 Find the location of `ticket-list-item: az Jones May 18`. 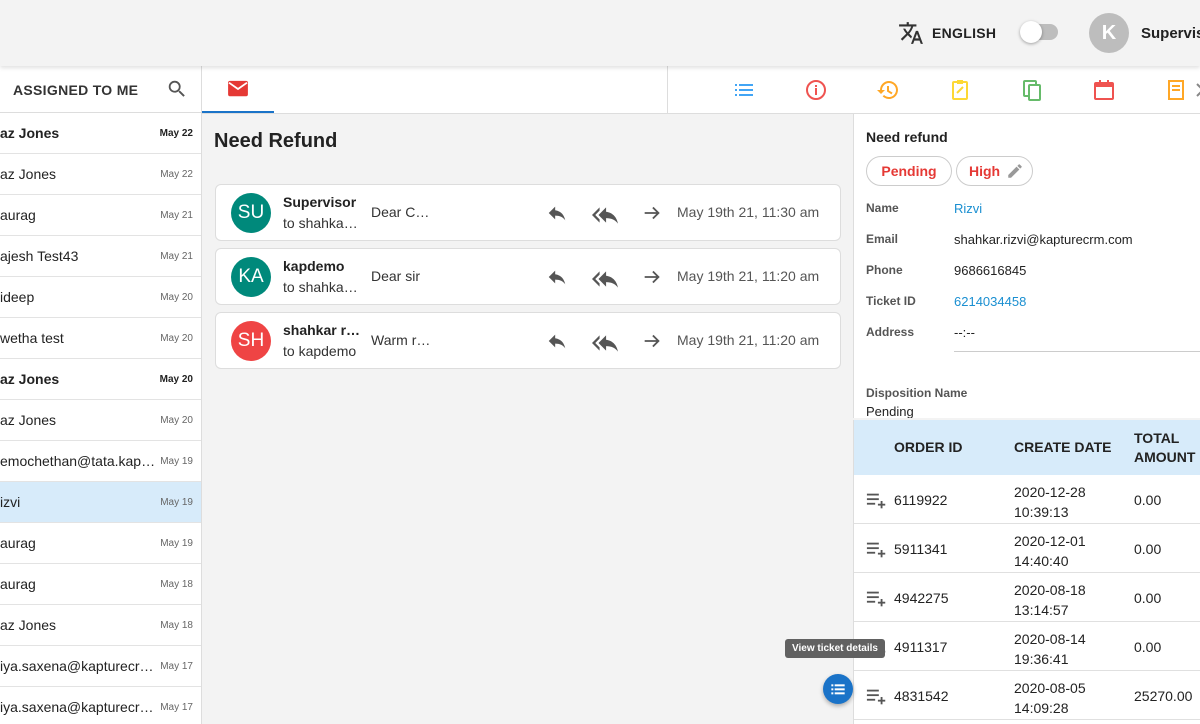

ticket-list-item: az Jones May 18 is located at coordinates (100, 625).